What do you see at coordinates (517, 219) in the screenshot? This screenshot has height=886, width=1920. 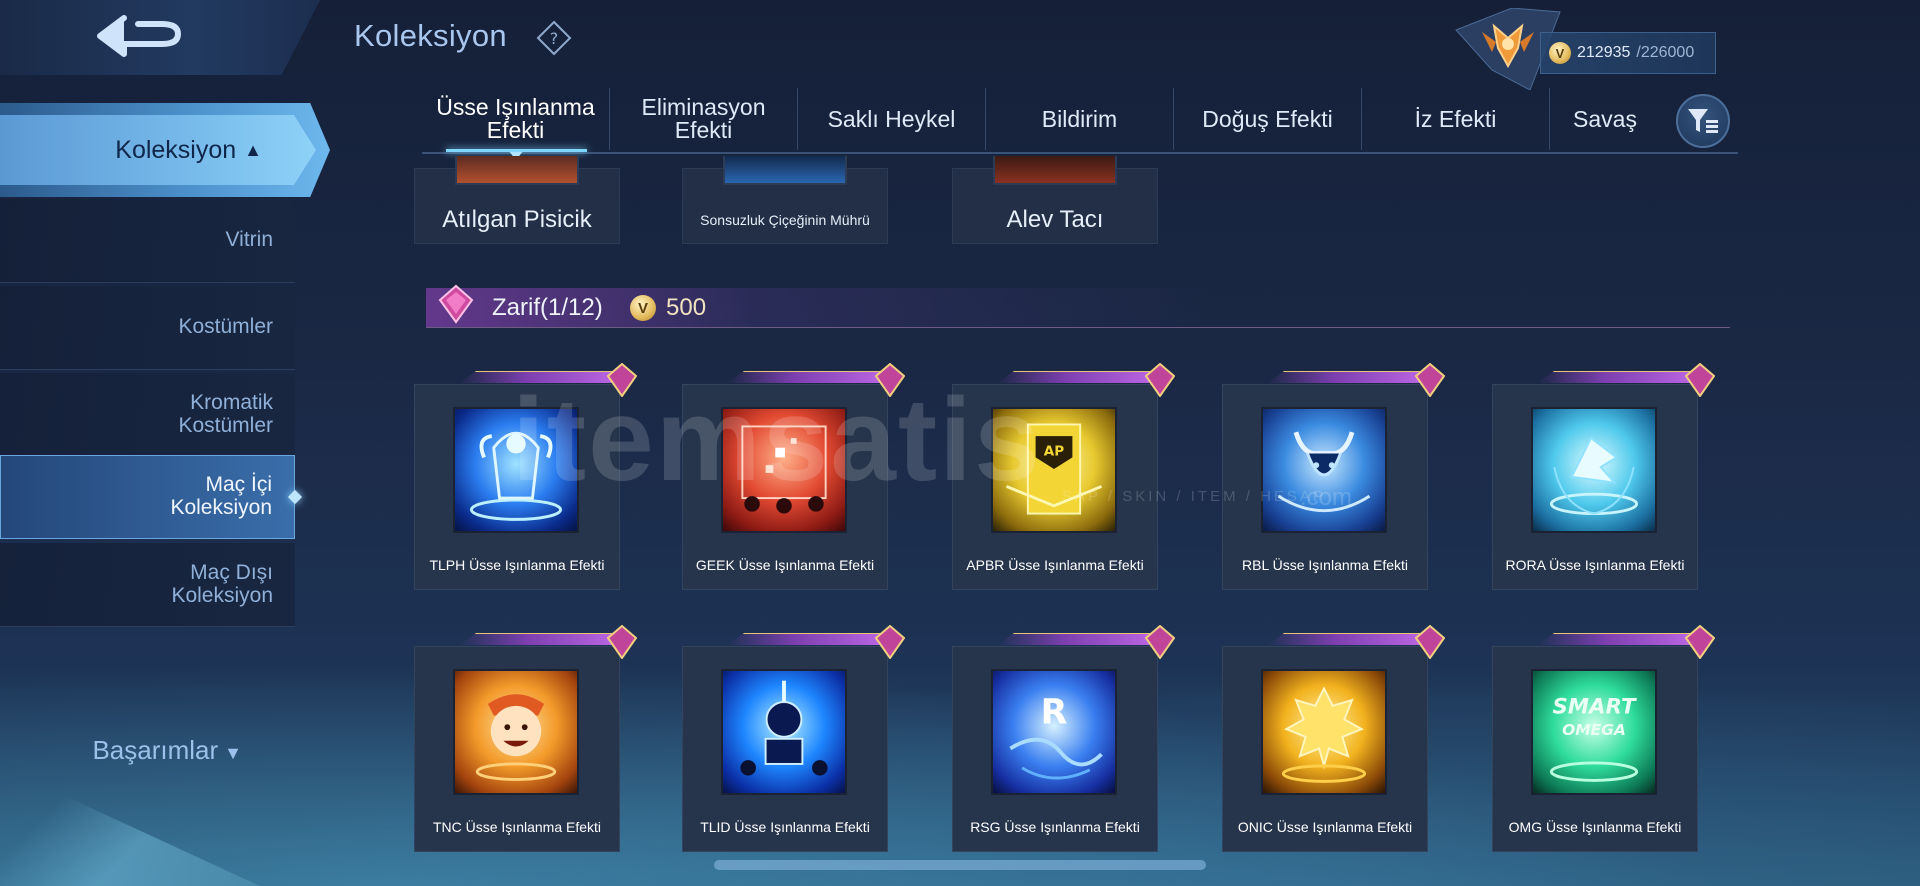 I see `item-label: Atılgan Pisicik` at bounding box center [517, 219].